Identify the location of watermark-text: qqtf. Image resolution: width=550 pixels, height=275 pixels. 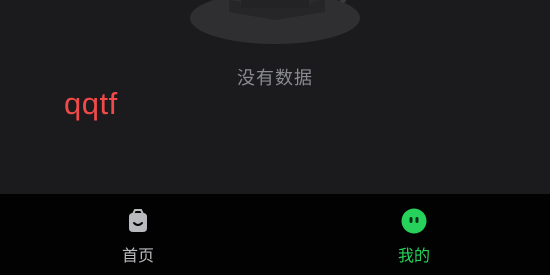
(91, 103).